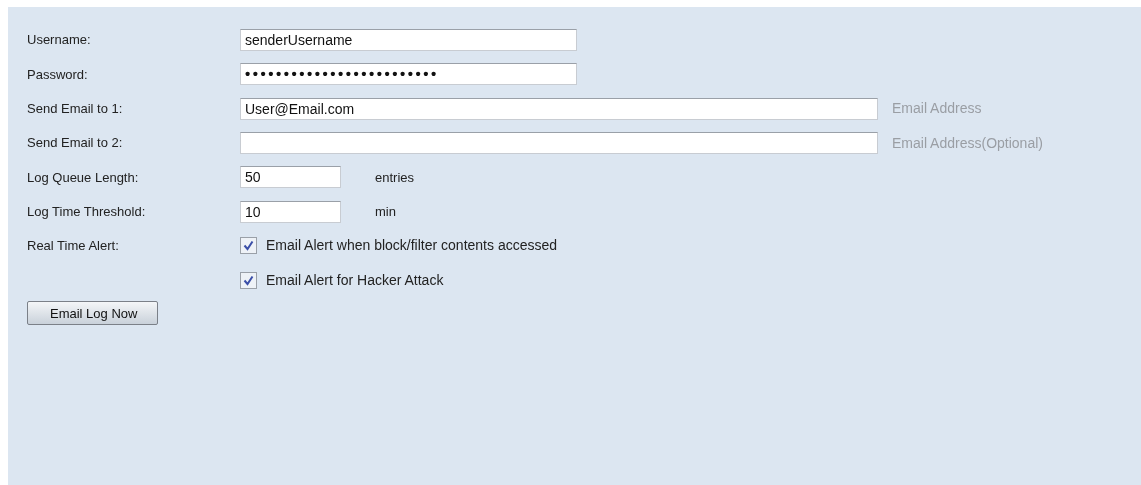  Describe the element at coordinates (58, 74) in the screenshot. I see `field-label: Password:` at that location.